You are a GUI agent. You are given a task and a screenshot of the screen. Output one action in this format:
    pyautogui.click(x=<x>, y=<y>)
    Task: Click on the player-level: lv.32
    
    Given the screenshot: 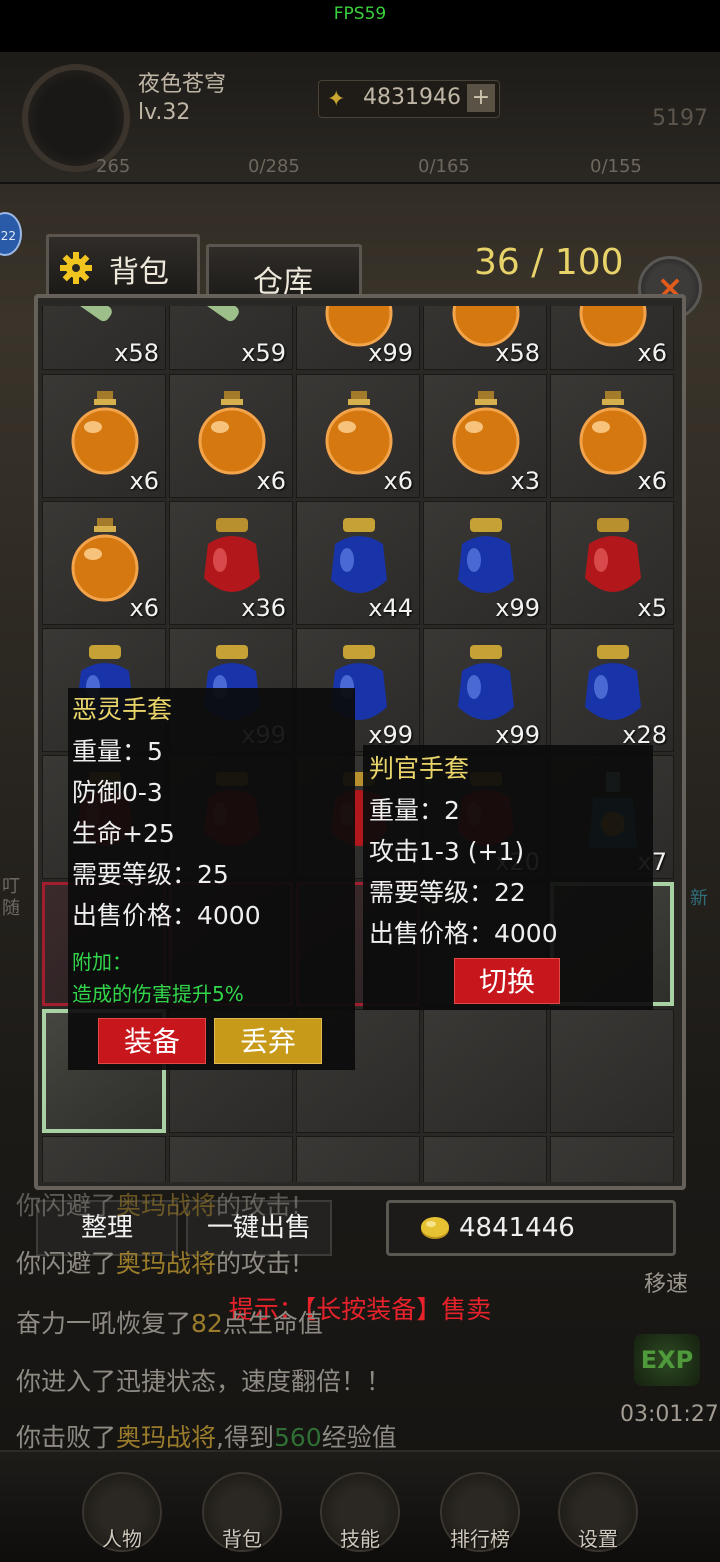 What is the action you would take?
    pyautogui.click(x=164, y=112)
    